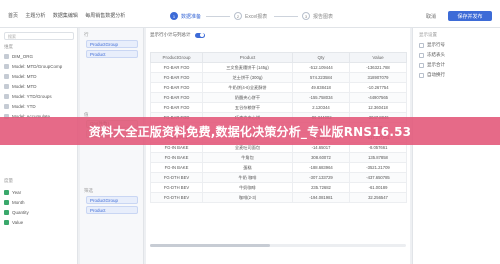 This screenshot has height=264, width=500. Describe the element at coordinates (321, 67) in the screenshot. I see `table-cell: -512.109444` at that location.